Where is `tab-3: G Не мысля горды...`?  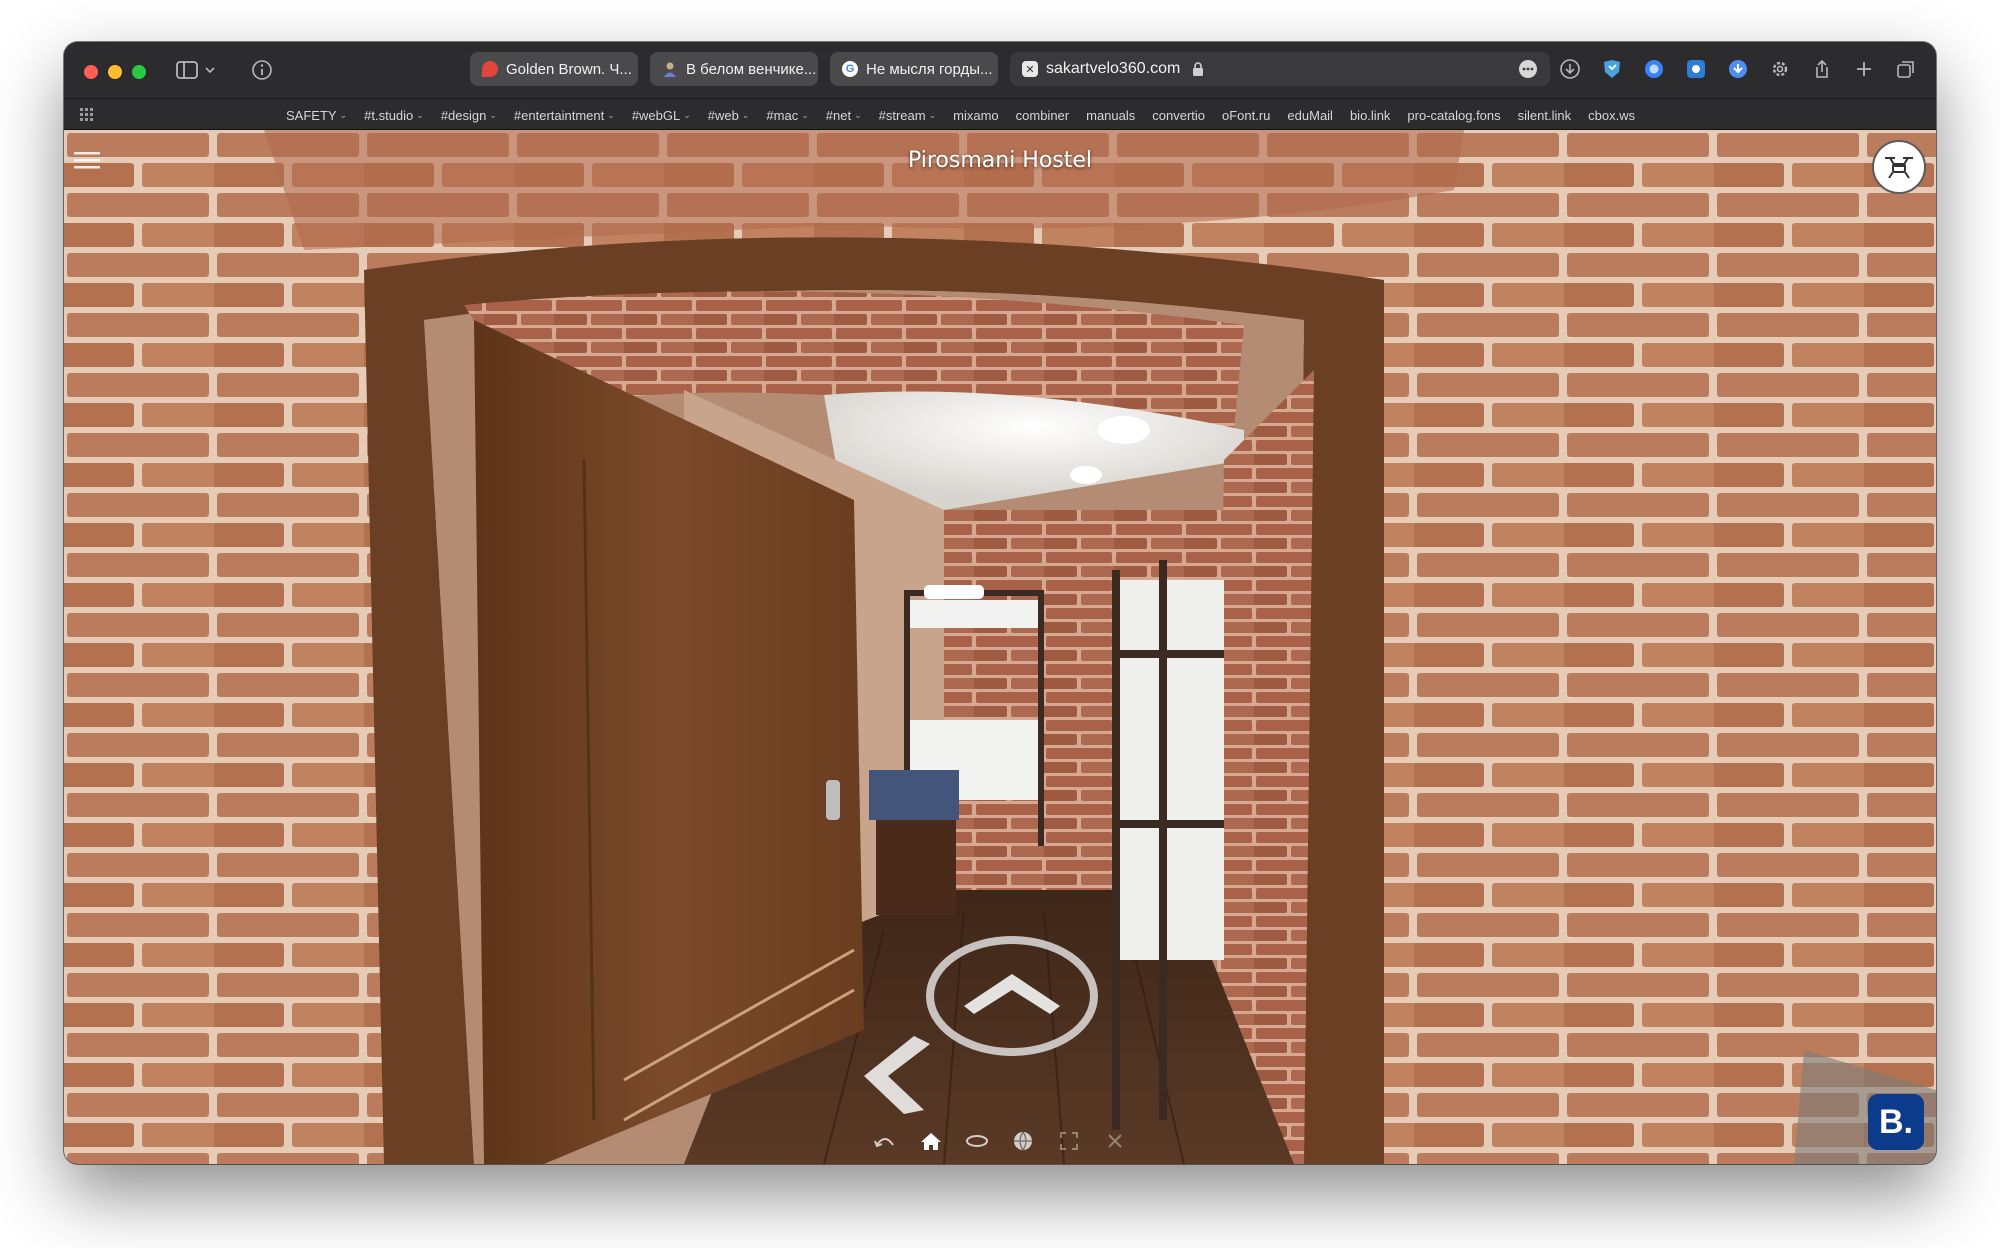 tab-3: G Не мысля горды... is located at coordinates (914, 69).